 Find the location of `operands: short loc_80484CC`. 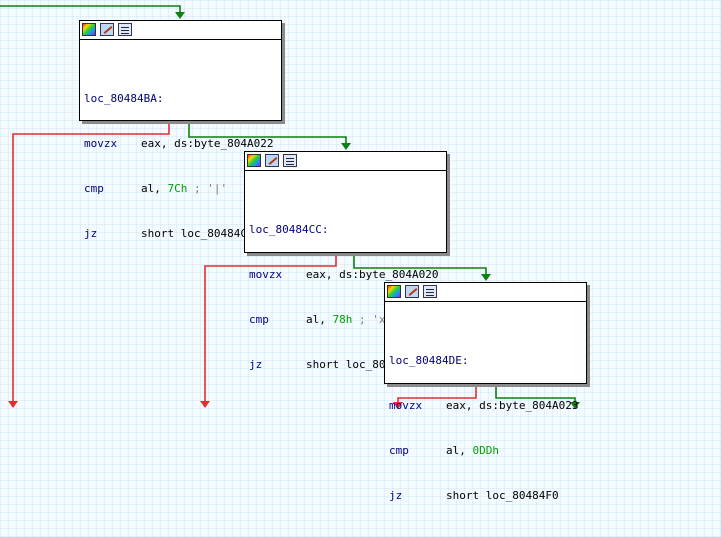

operands: short loc_80484CC is located at coordinates (197, 233).